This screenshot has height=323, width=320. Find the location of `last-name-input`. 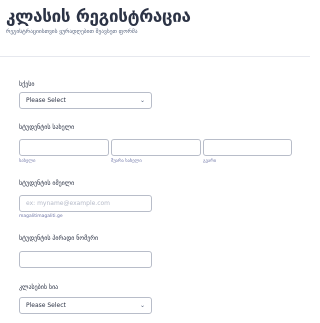

last-name-input is located at coordinates (247, 147).